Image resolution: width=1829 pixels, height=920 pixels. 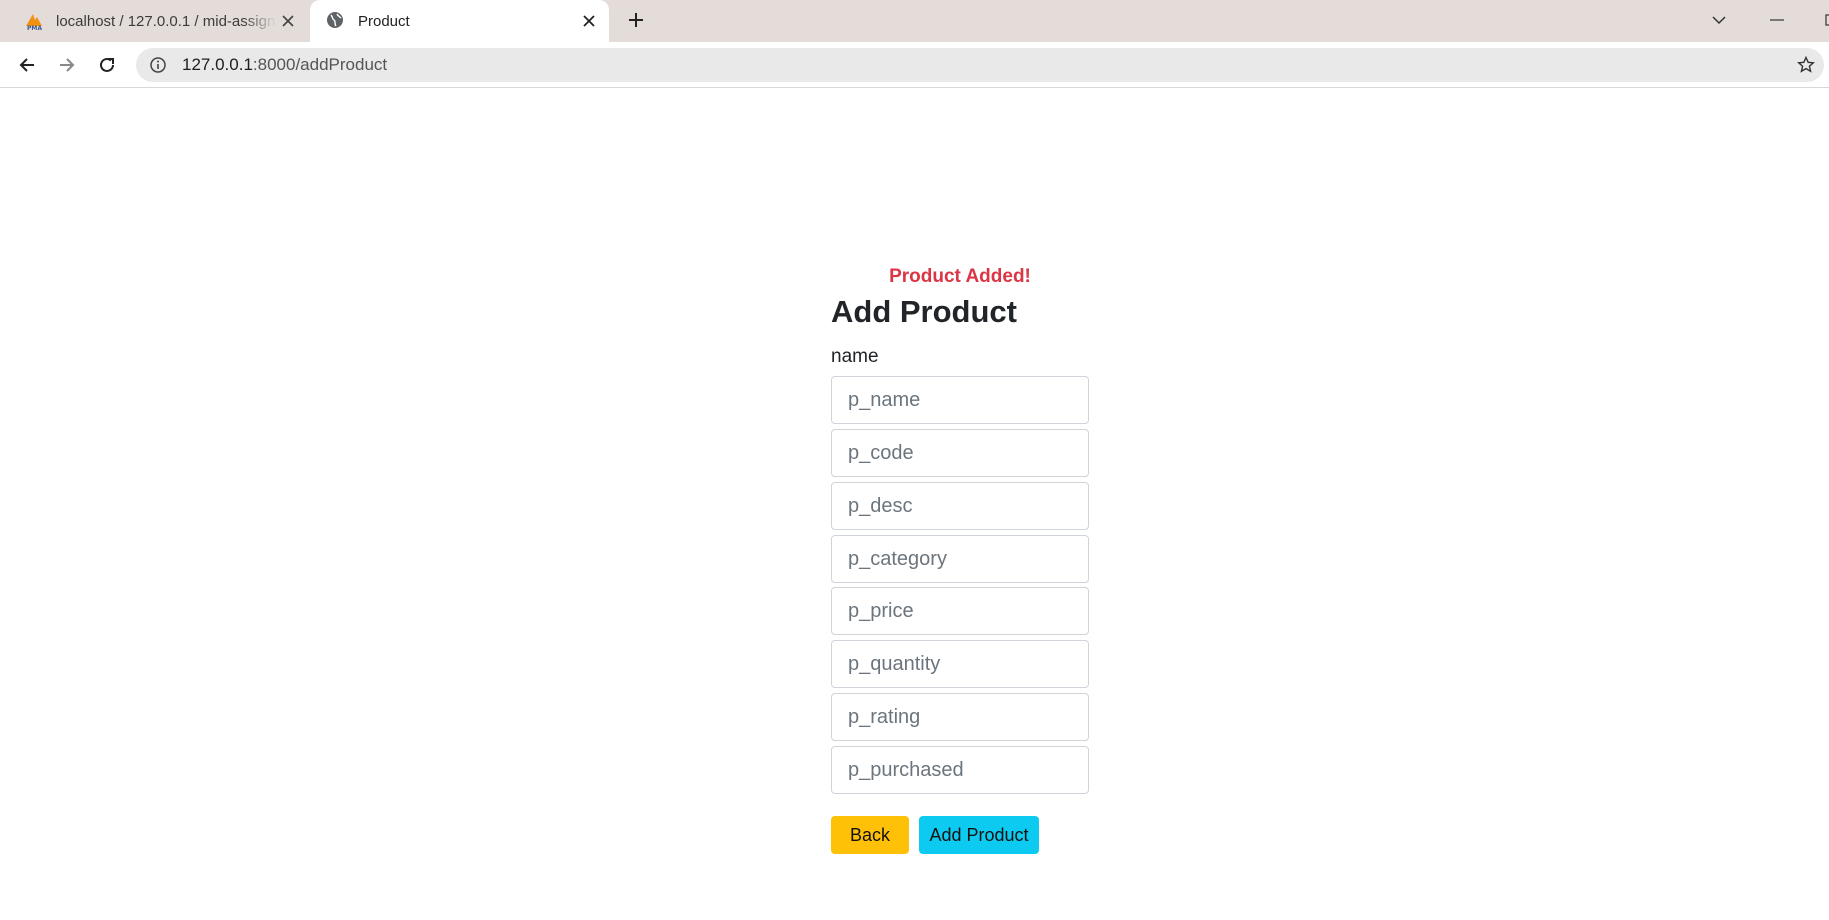 I want to click on svg-text: PMA, so click(x=34, y=28).